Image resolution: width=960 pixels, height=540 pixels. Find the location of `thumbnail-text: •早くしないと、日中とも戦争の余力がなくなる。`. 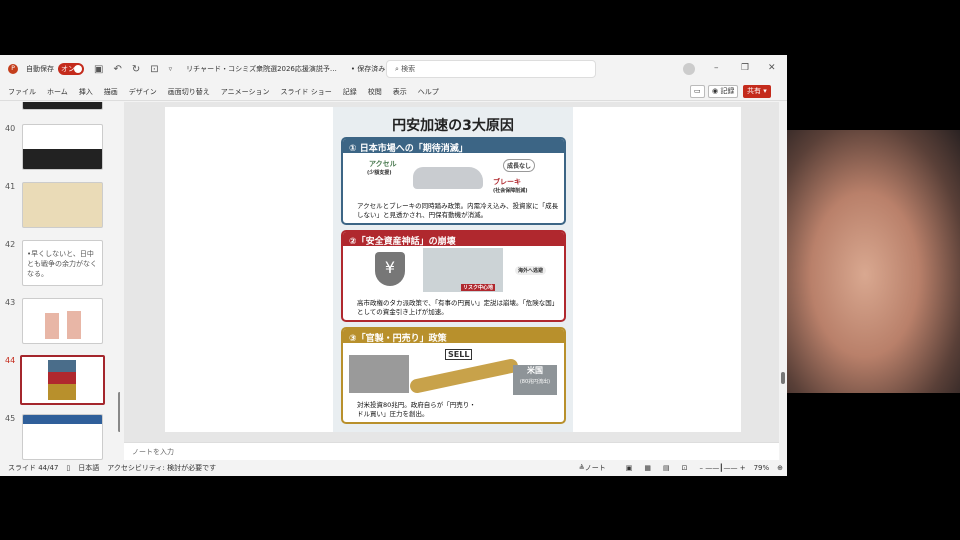

thumbnail-text: •早くしないと、日中とも戦争の余力がなくなる。 is located at coordinates (62, 264).